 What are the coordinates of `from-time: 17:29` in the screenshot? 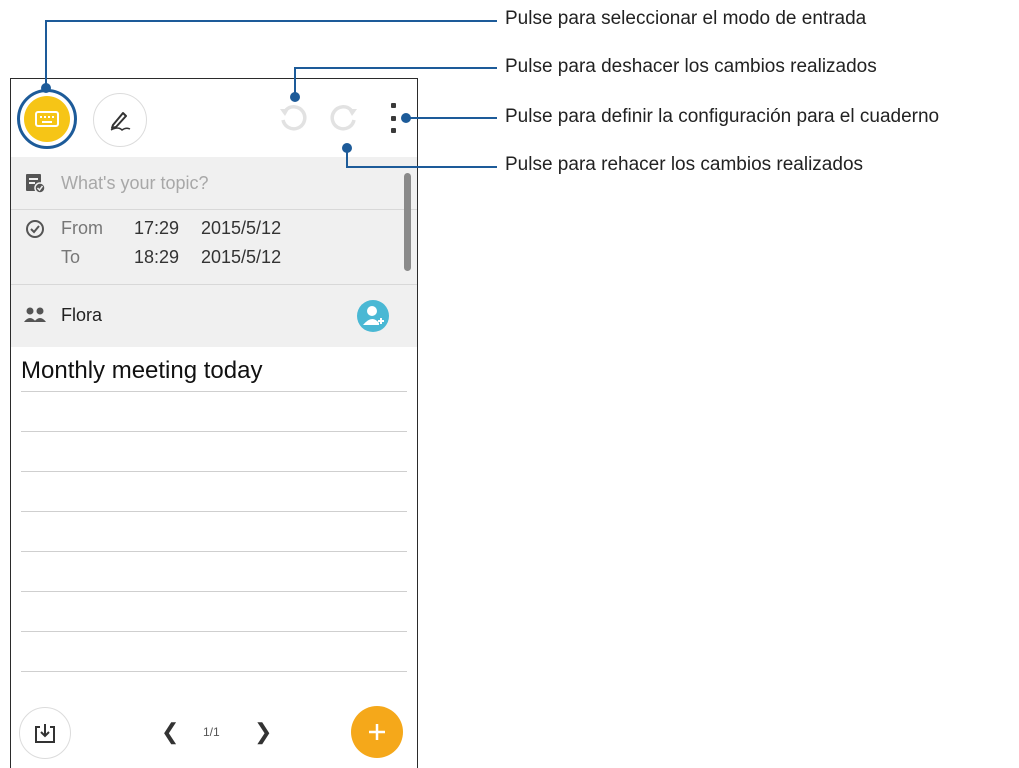 It's located at (156, 228).